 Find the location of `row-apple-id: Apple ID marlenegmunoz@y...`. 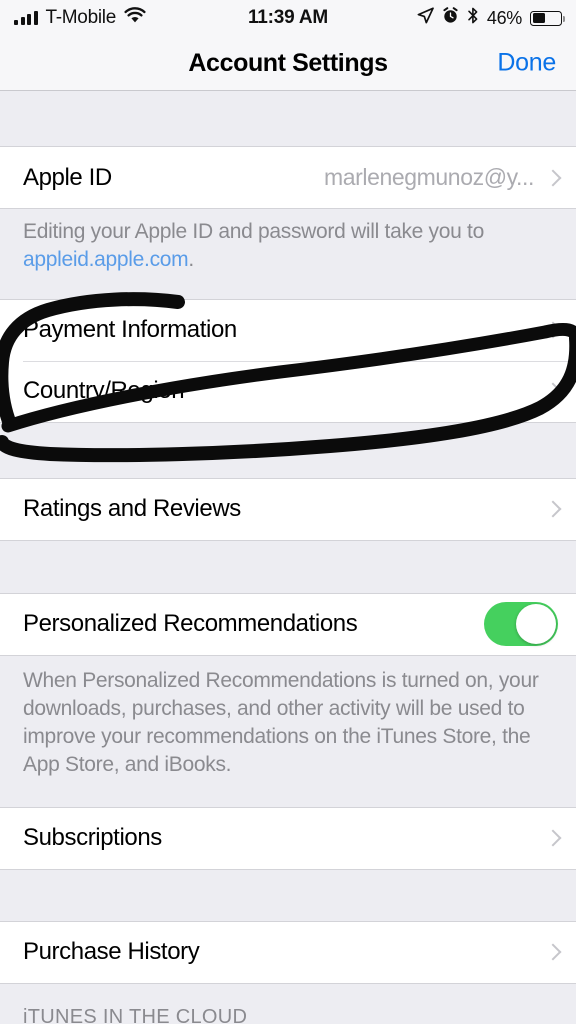

row-apple-id: Apple ID marlenegmunoz@y... is located at coordinates (288, 177).